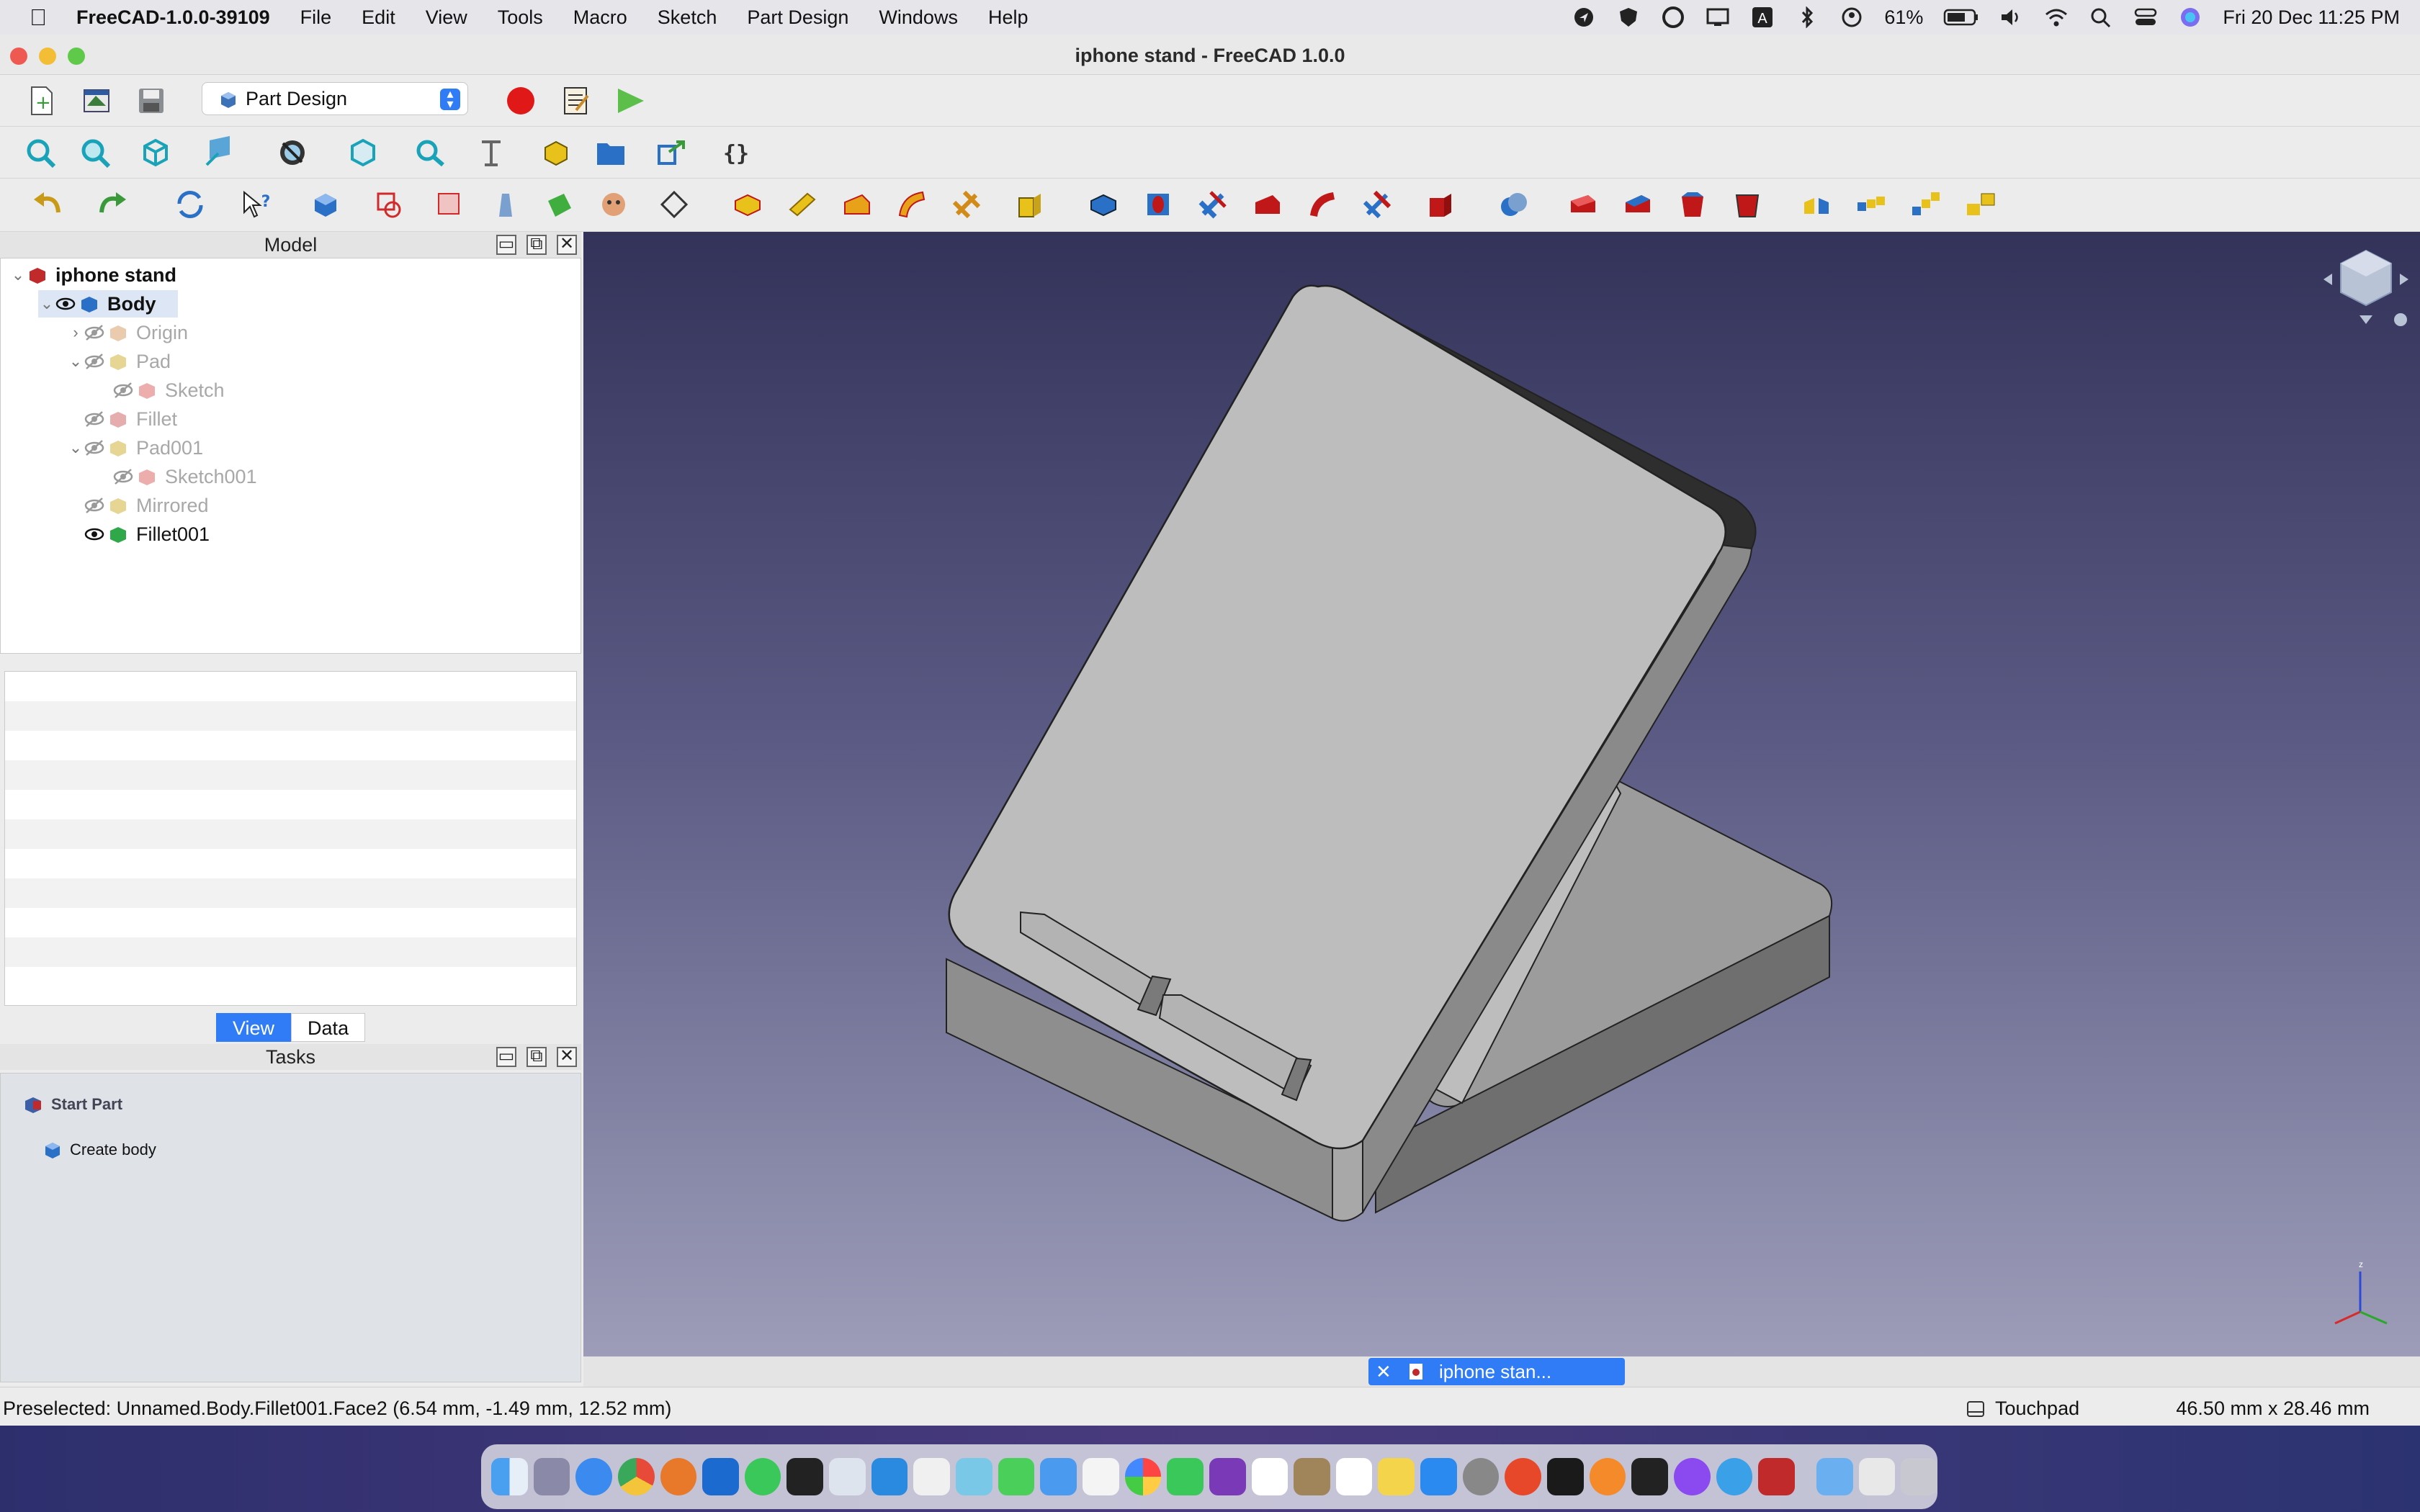  Describe the element at coordinates (1776, 1476) in the screenshot. I see `freecad-app-icon` at that location.